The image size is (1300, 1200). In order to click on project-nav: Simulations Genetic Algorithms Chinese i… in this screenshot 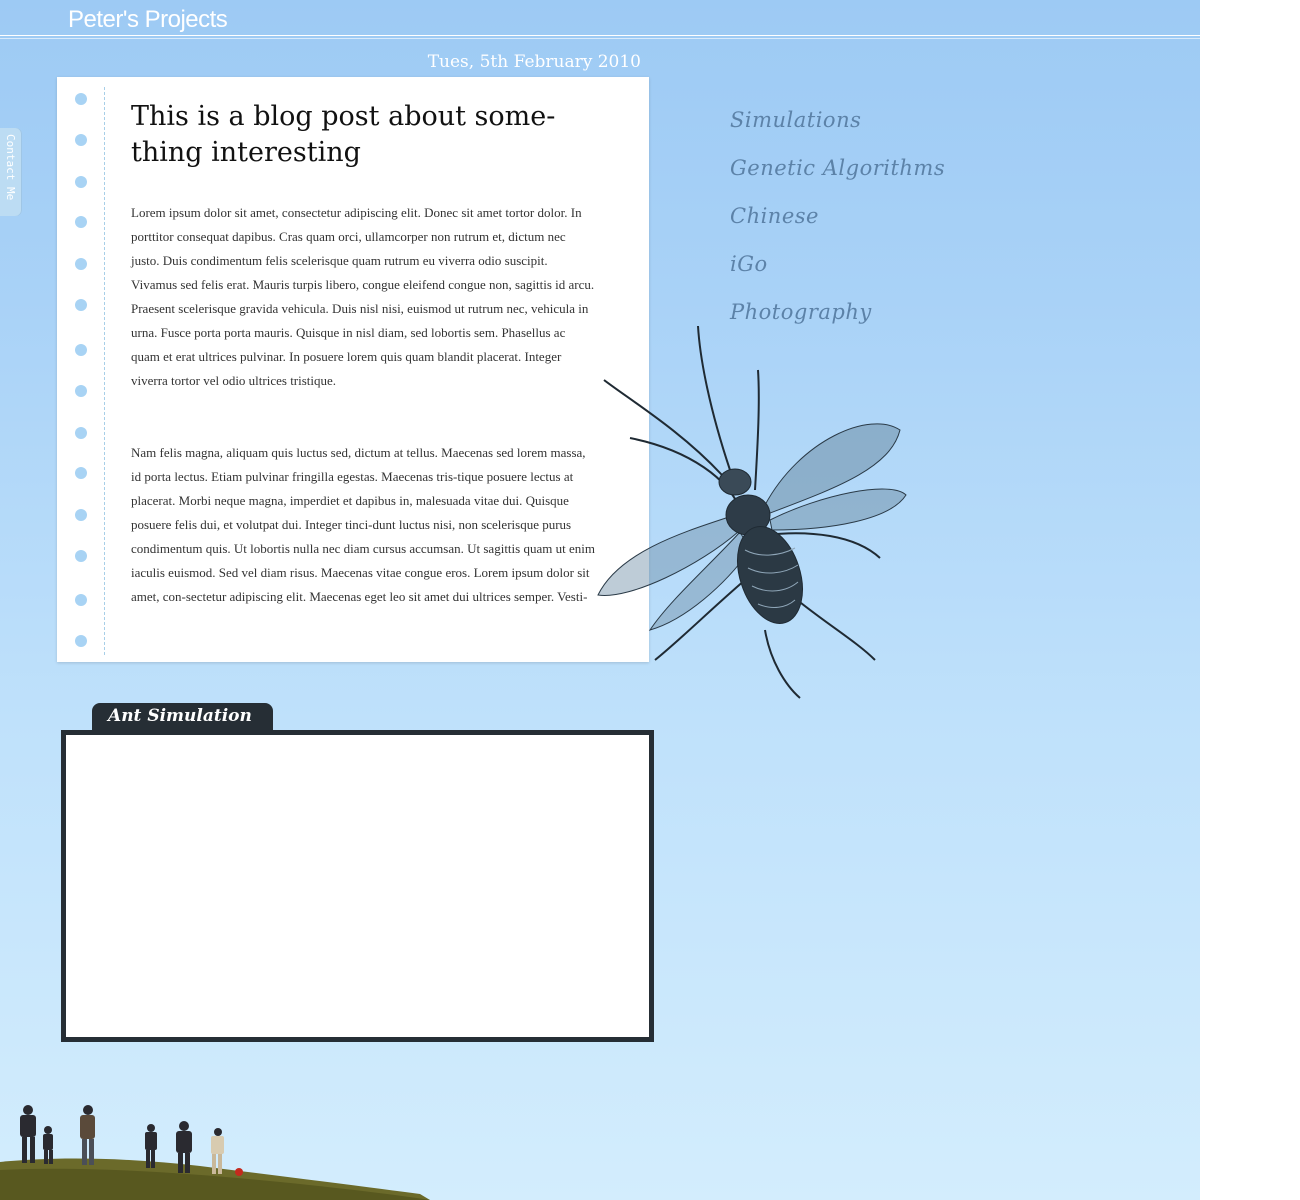, I will do `click(855, 220)`.